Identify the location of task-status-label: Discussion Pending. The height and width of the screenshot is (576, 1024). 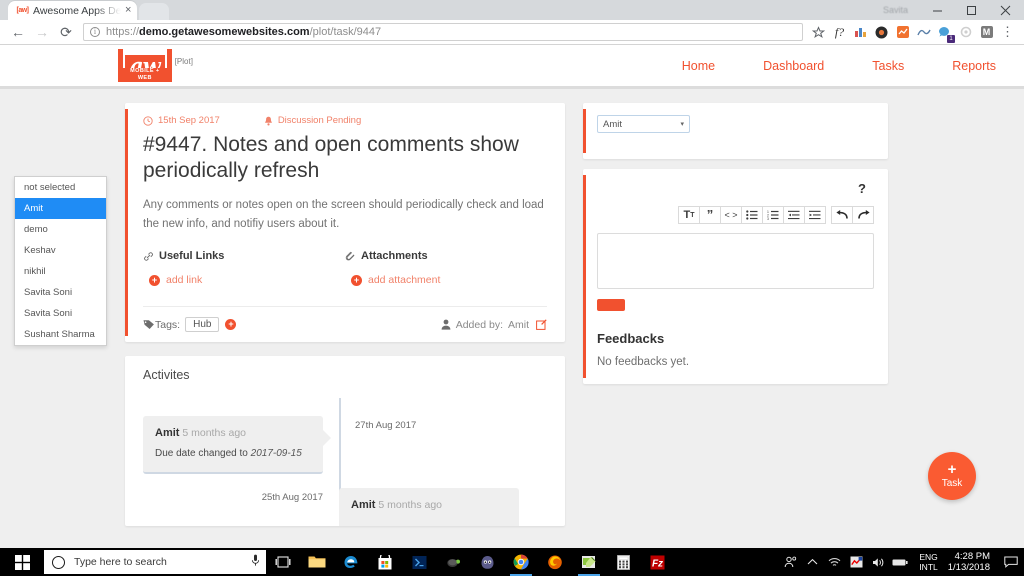
(319, 120).